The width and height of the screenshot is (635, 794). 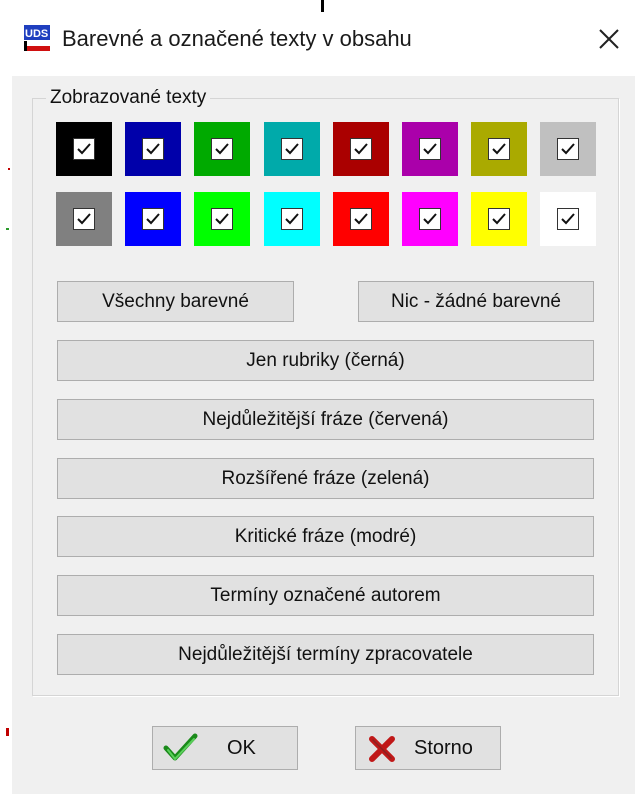 What do you see at coordinates (443, 747) in the screenshot?
I see `cancel-label: Storno` at bounding box center [443, 747].